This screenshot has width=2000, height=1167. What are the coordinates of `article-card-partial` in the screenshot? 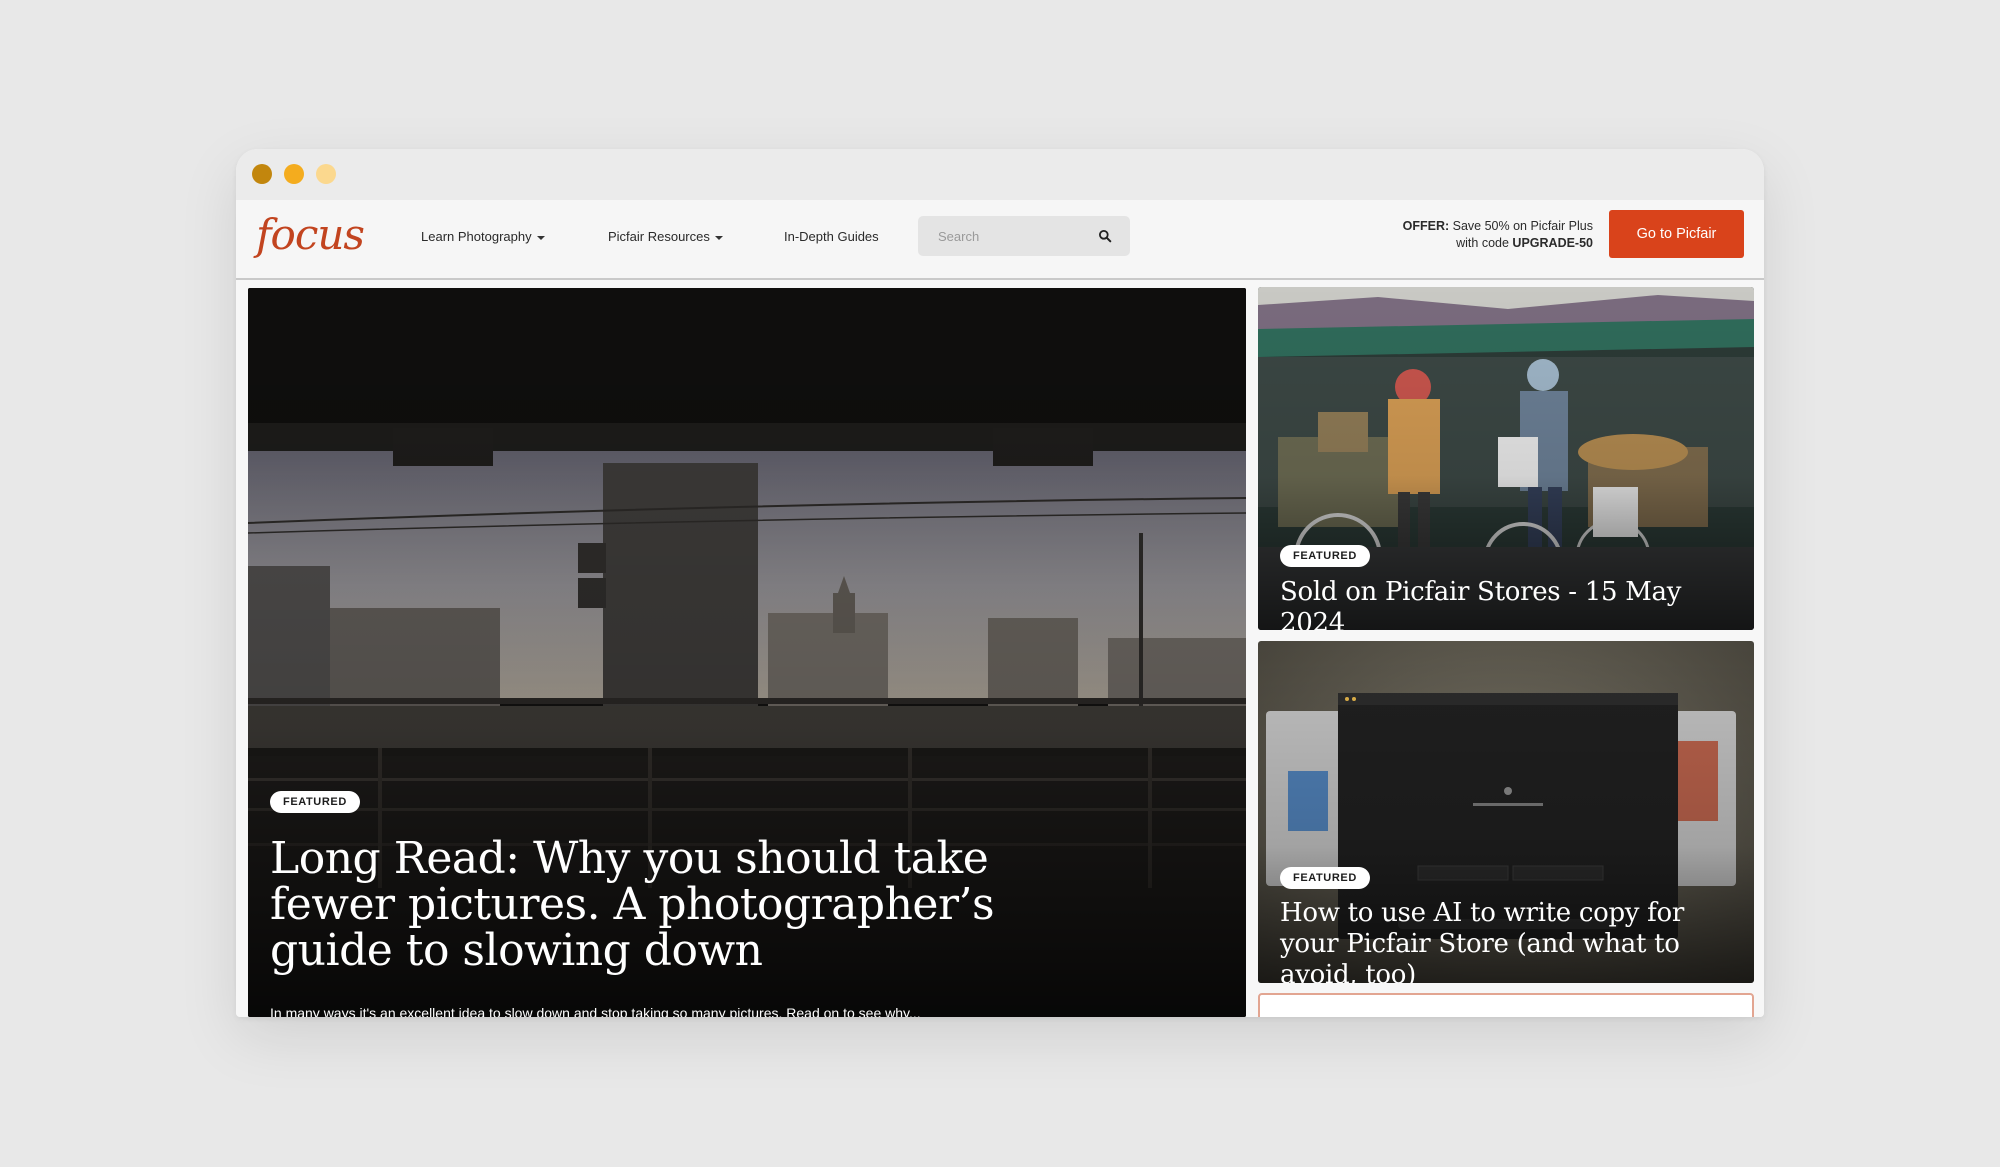 It's located at (1506, 1005).